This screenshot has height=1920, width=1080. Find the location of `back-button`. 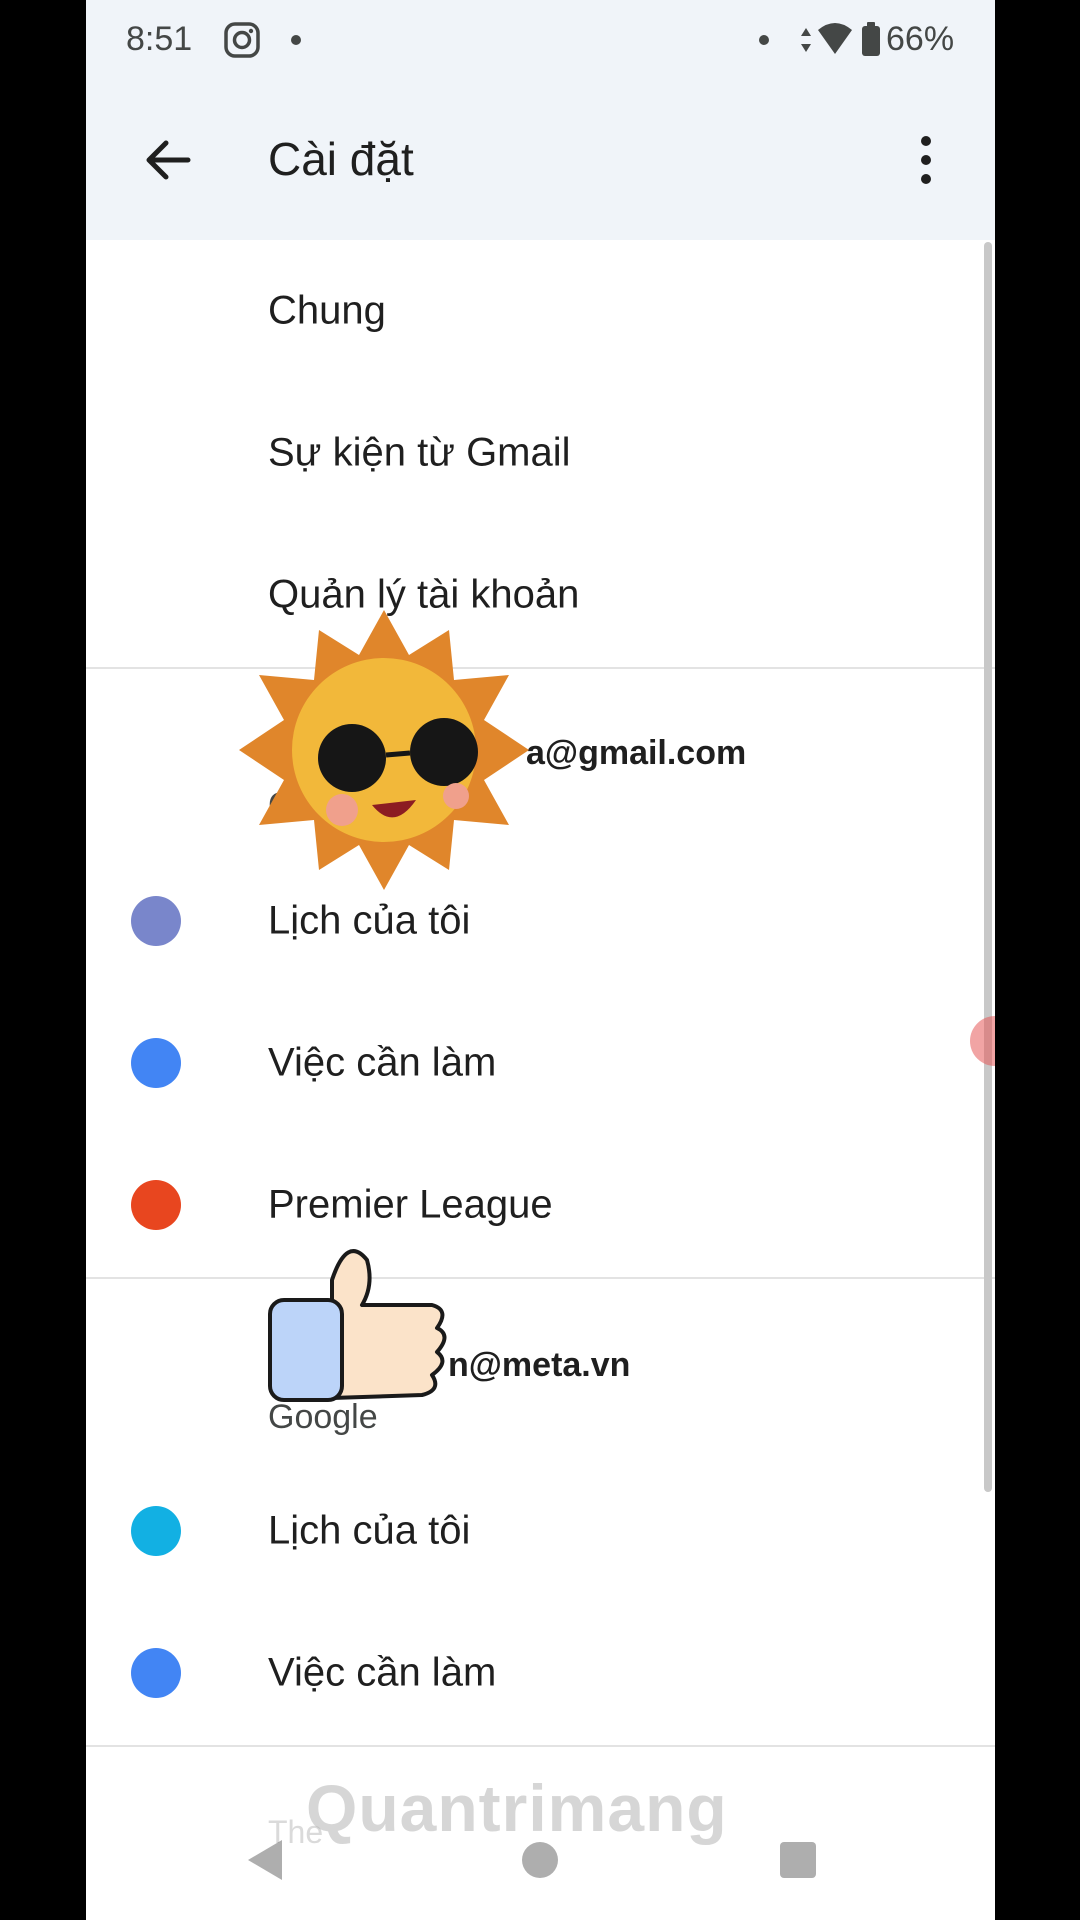

back-button is located at coordinates (168, 160).